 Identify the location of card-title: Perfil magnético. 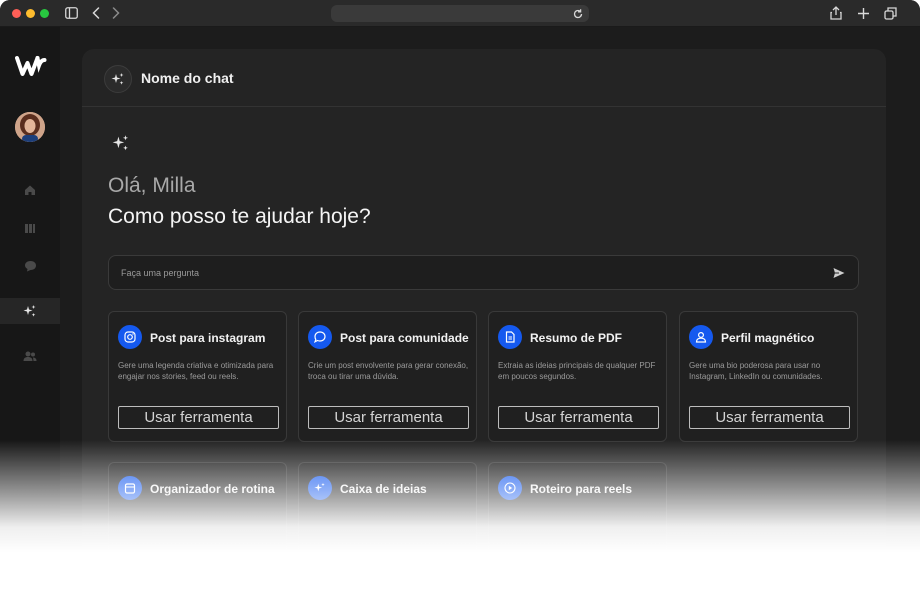
(768, 338).